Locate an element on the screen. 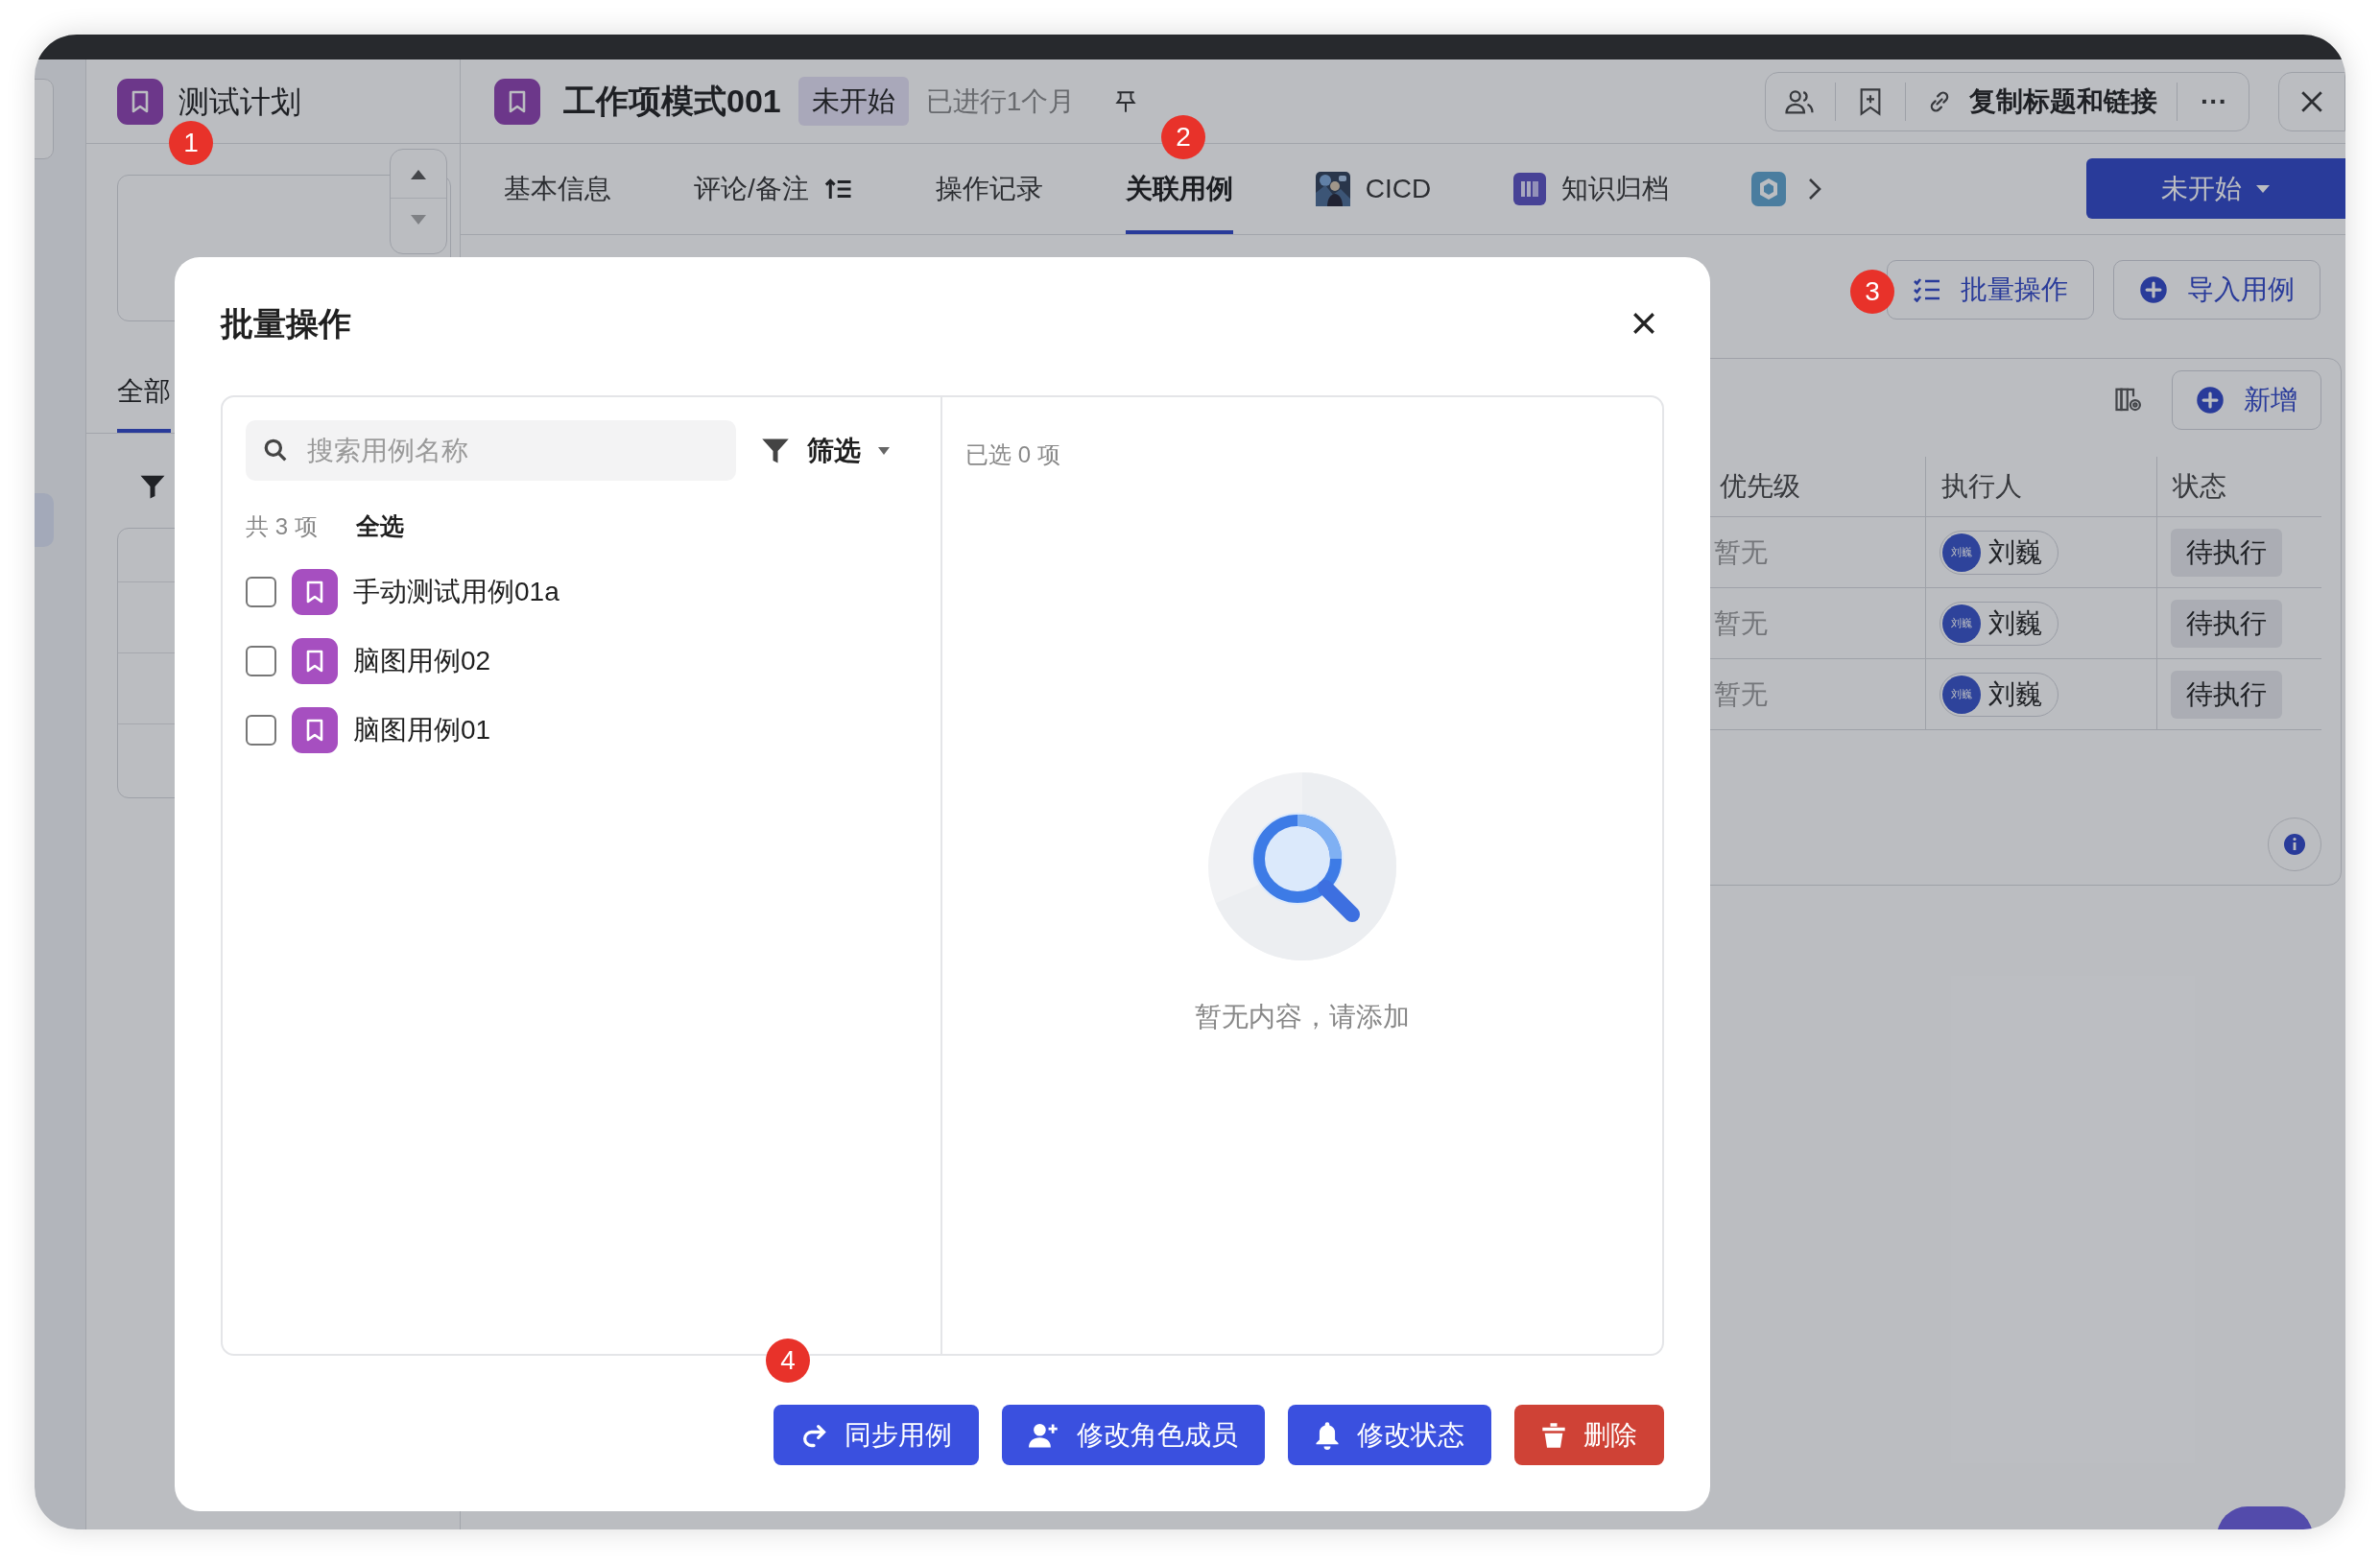  panel-title: 测试计划 is located at coordinates (240, 102).